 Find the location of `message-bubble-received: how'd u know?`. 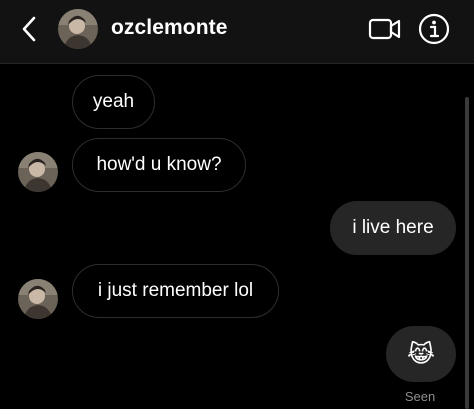

message-bubble-received: how'd u know? is located at coordinates (159, 165).